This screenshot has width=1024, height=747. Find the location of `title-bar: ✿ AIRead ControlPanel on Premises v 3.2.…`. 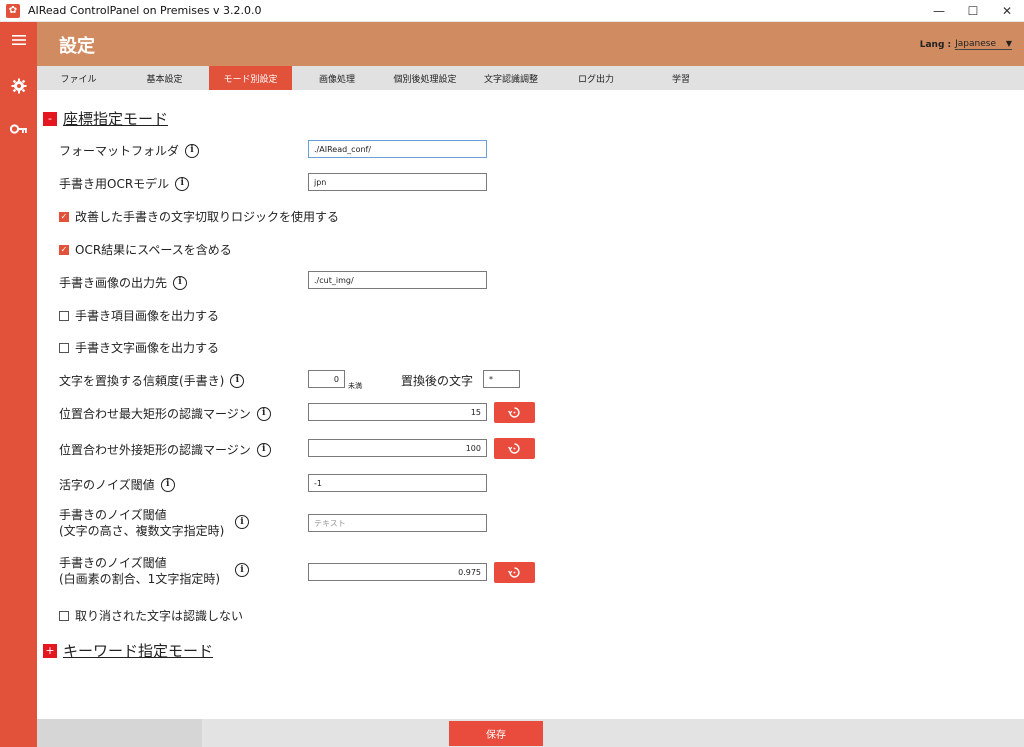

title-bar: ✿ AIRead ControlPanel on Premises v 3.2.… is located at coordinates (512, 11).